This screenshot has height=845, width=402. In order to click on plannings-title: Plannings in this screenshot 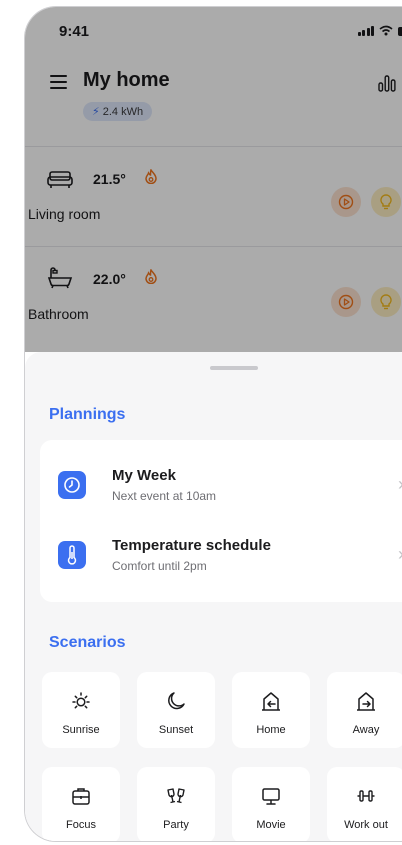, I will do `click(87, 414)`.